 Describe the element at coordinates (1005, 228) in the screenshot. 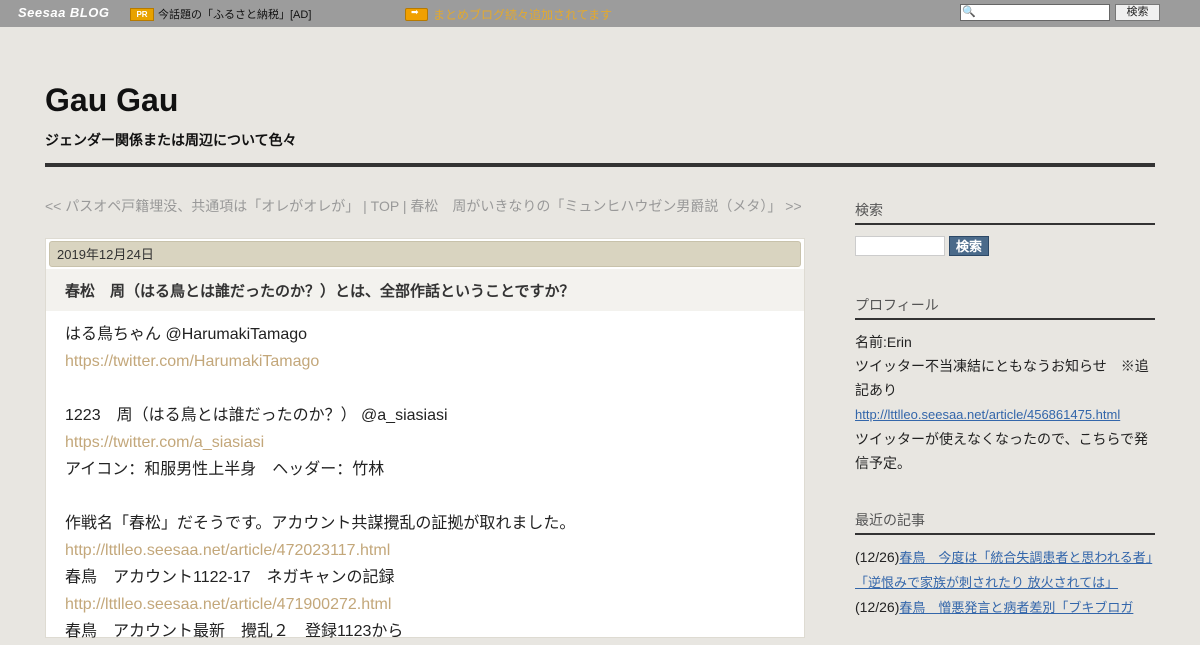

I see `sidebar-search: 検索 検索` at that location.